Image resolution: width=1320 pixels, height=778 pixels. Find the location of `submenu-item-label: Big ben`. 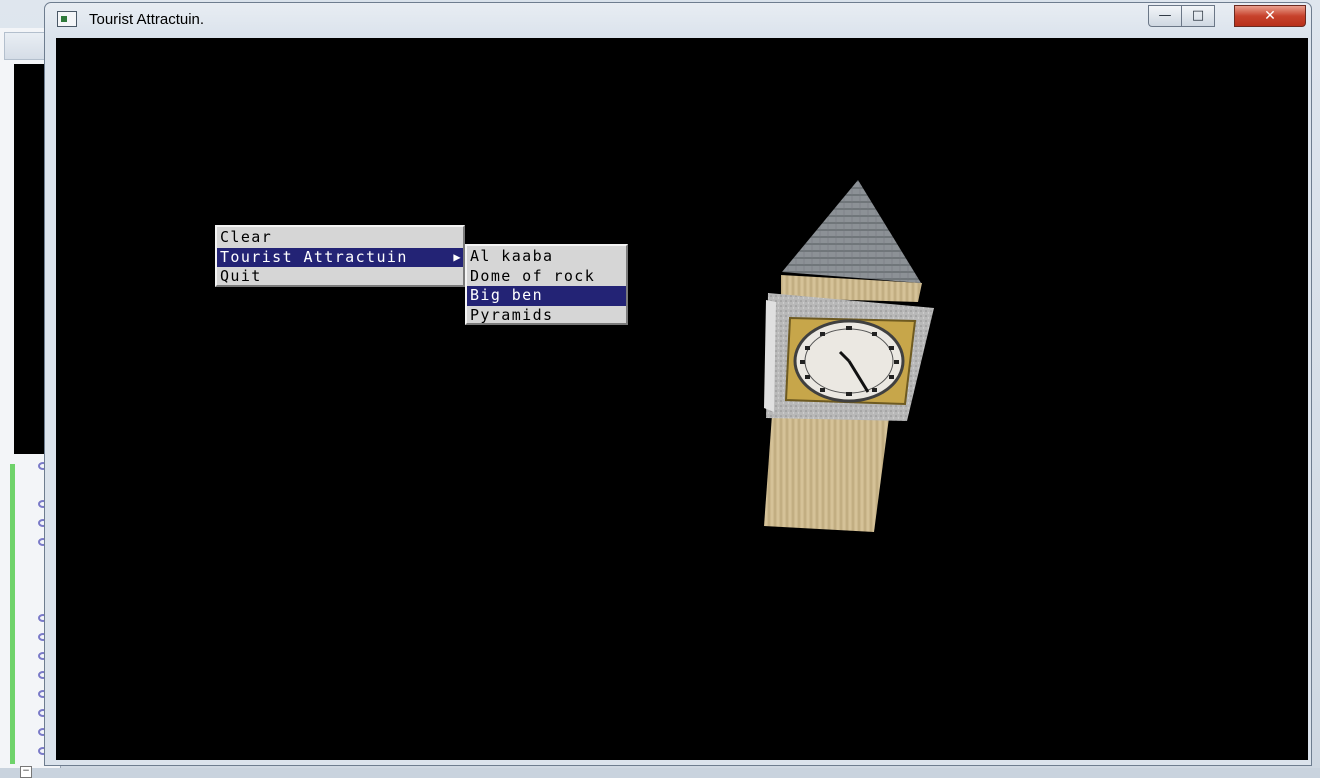

submenu-item-label: Big ben is located at coordinates (507, 295).